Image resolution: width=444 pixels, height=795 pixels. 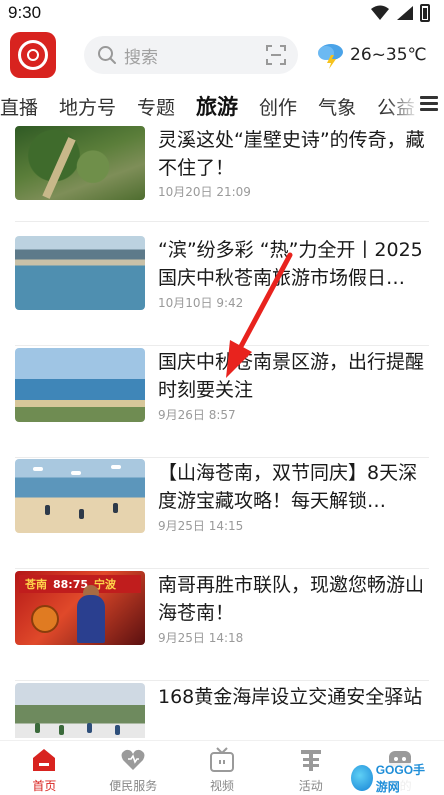 I want to click on tab-weather: 气象, so click(x=337, y=106).